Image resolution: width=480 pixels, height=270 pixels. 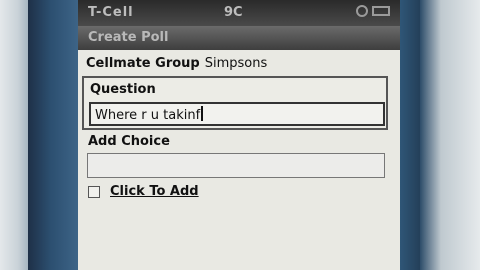 What do you see at coordinates (202, 113) in the screenshot?
I see `text-caret` at bounding box center [202, 113].